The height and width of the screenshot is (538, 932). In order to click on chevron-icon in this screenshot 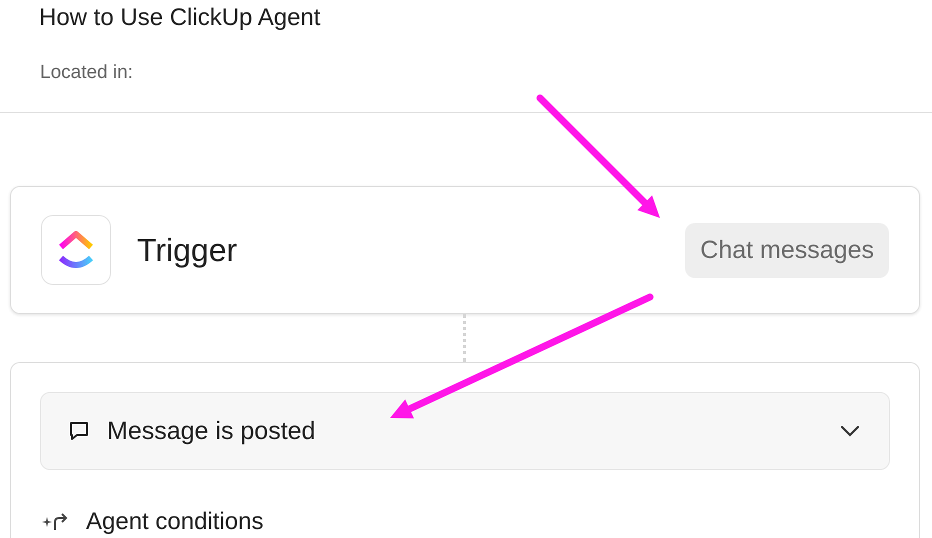, I will do `click(850, 431)`.